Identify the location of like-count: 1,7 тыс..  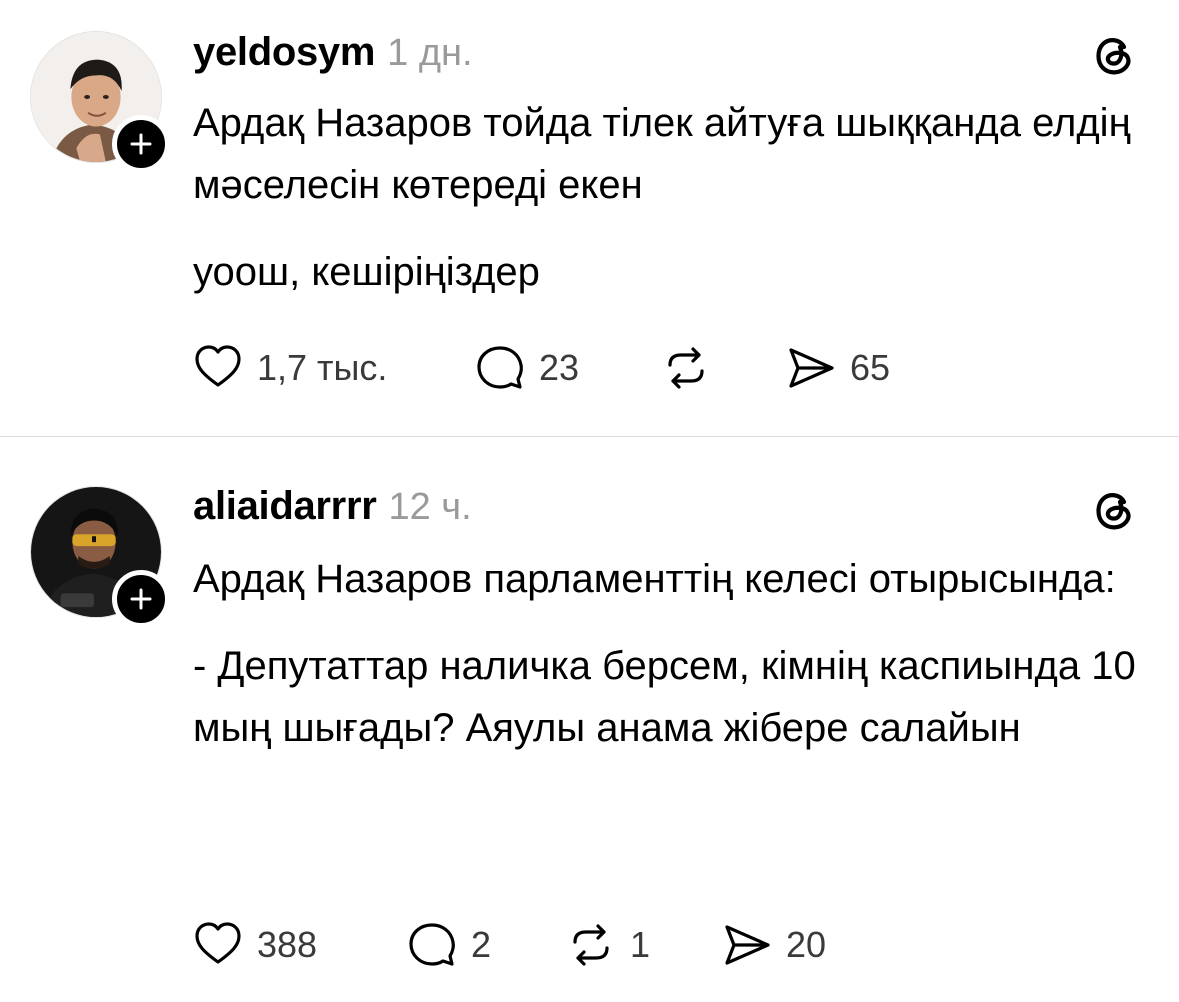
(322, 367).